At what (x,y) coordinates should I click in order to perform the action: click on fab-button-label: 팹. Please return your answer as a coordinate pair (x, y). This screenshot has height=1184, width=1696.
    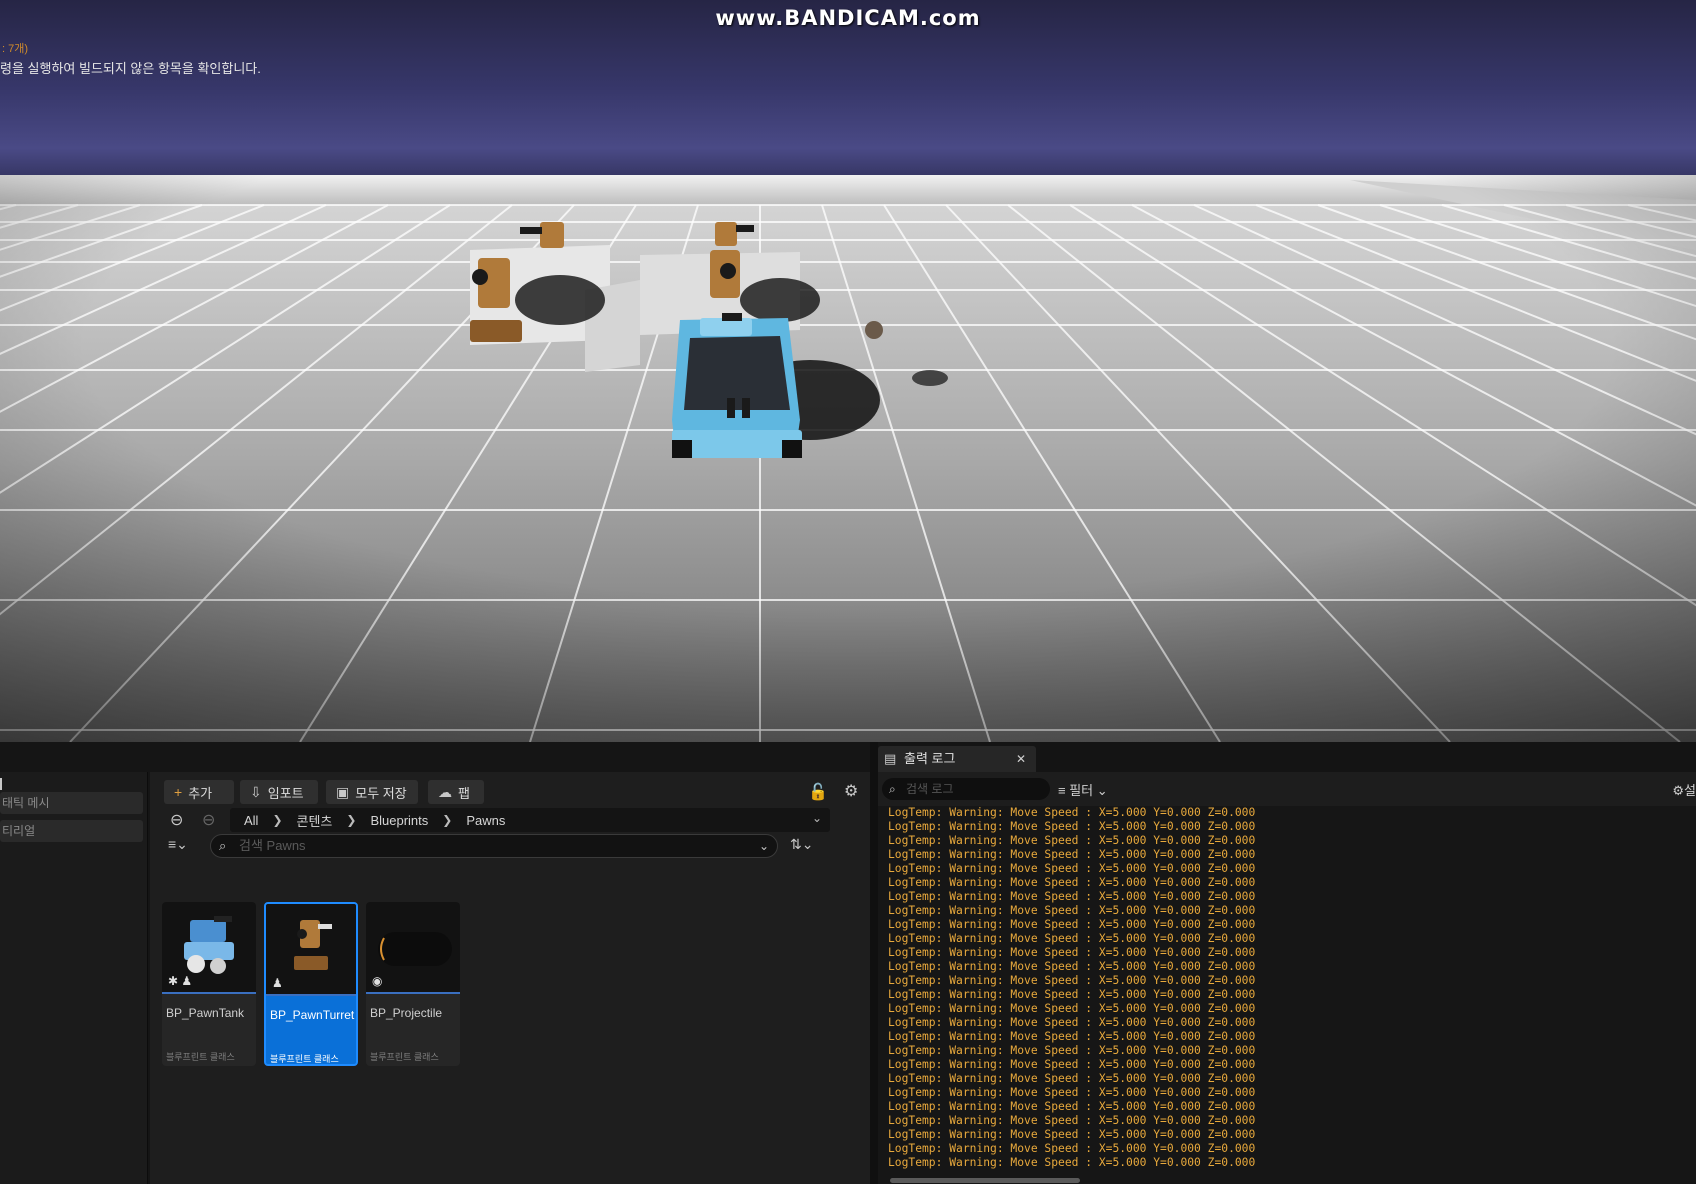
    Looking at the image, I should click on (464, 793).